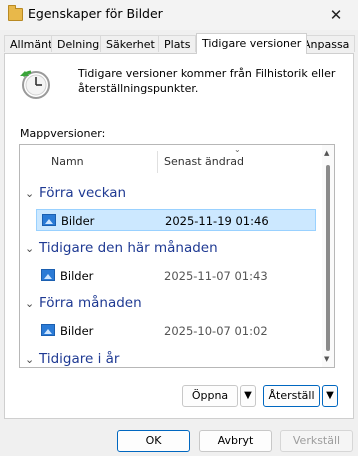 This screenshot has height=456, width=358. I want to click on column-modified: Senast ändrad, so click(204, 161).